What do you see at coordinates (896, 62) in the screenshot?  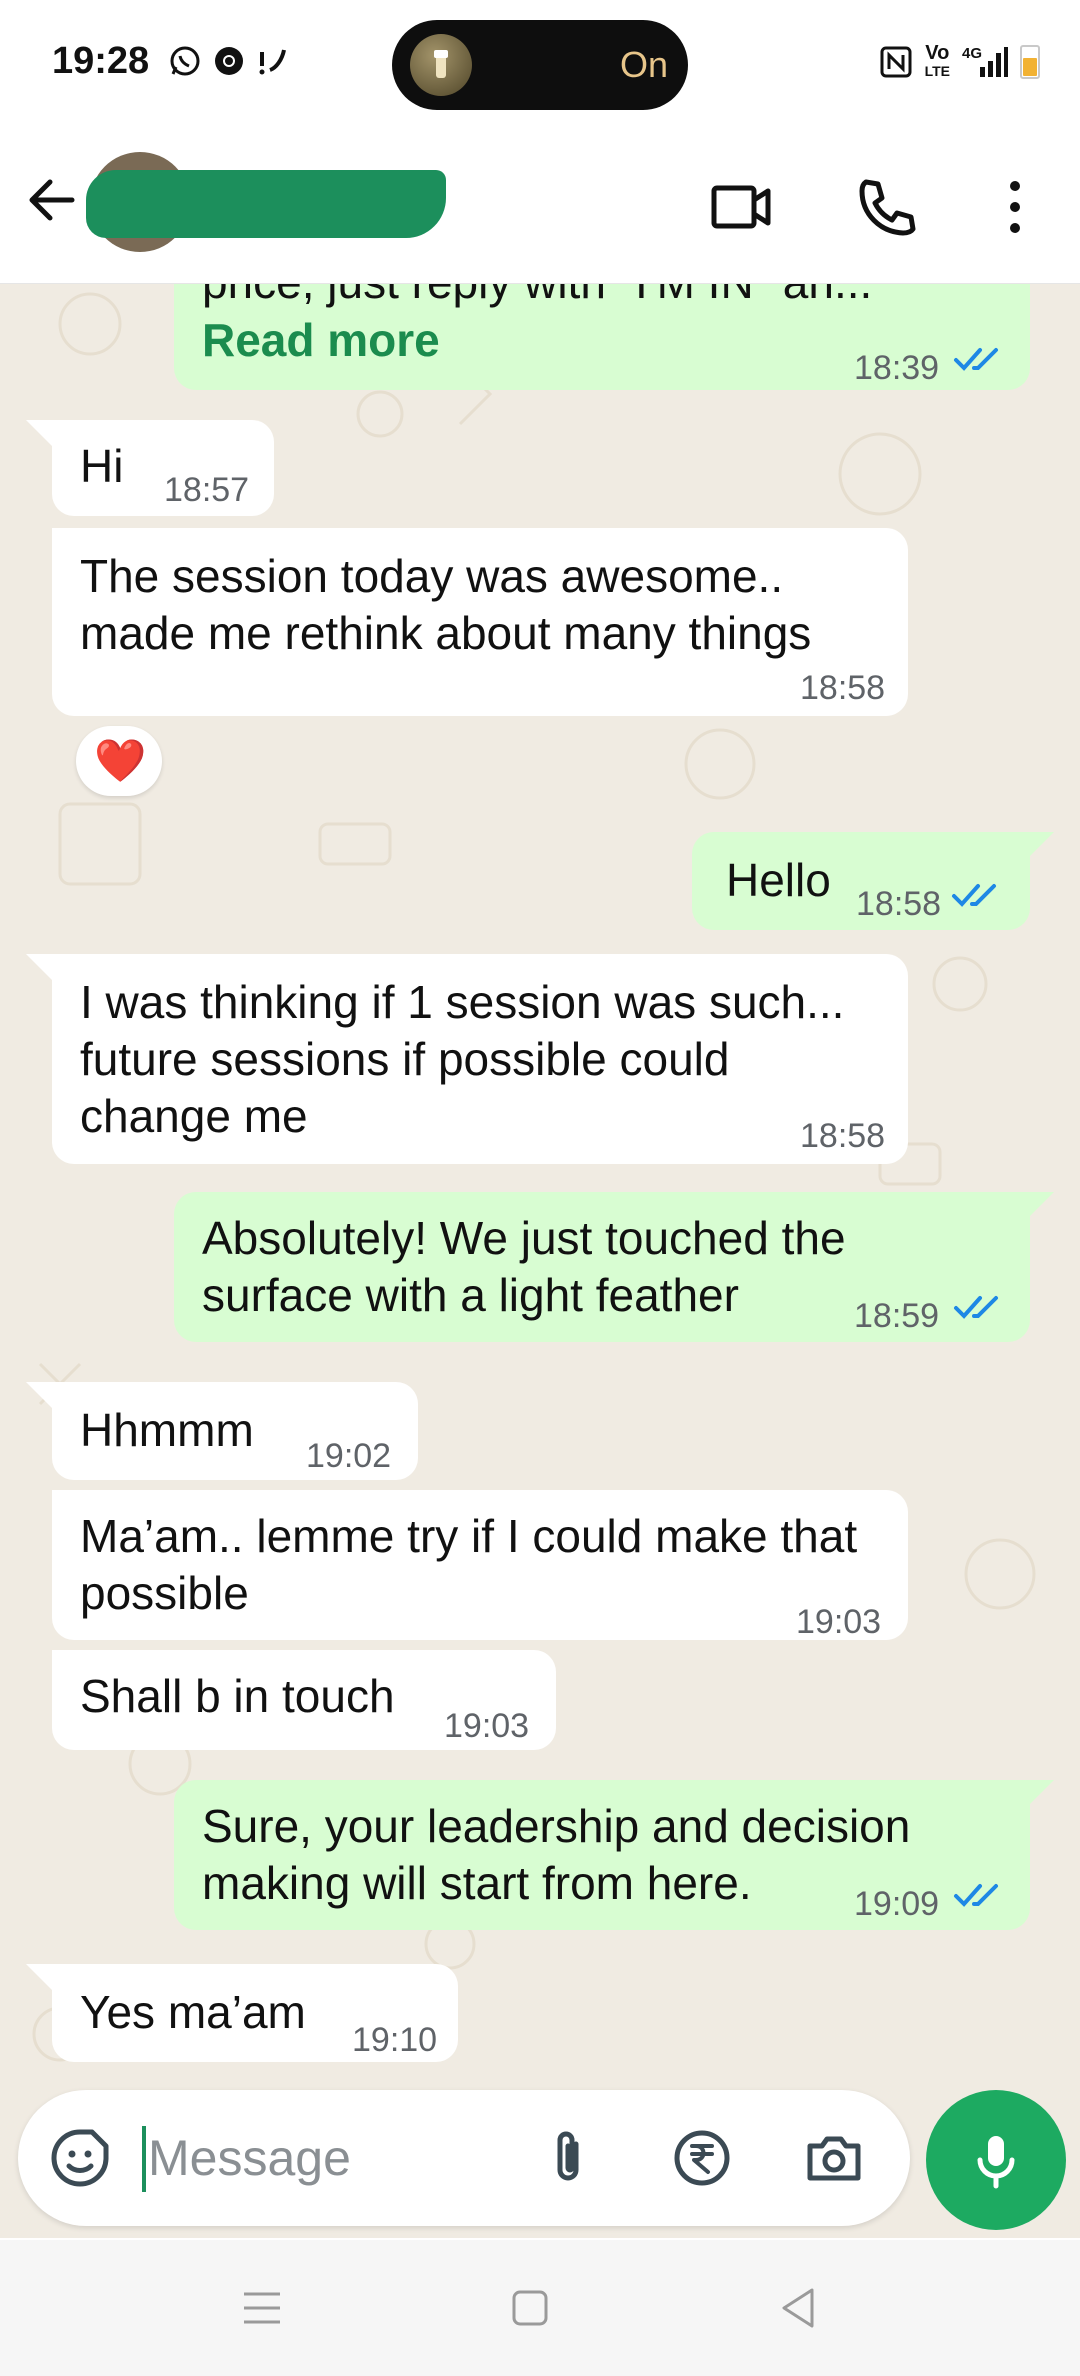 I see `nfc-icon` at bounding box center [896, 62].